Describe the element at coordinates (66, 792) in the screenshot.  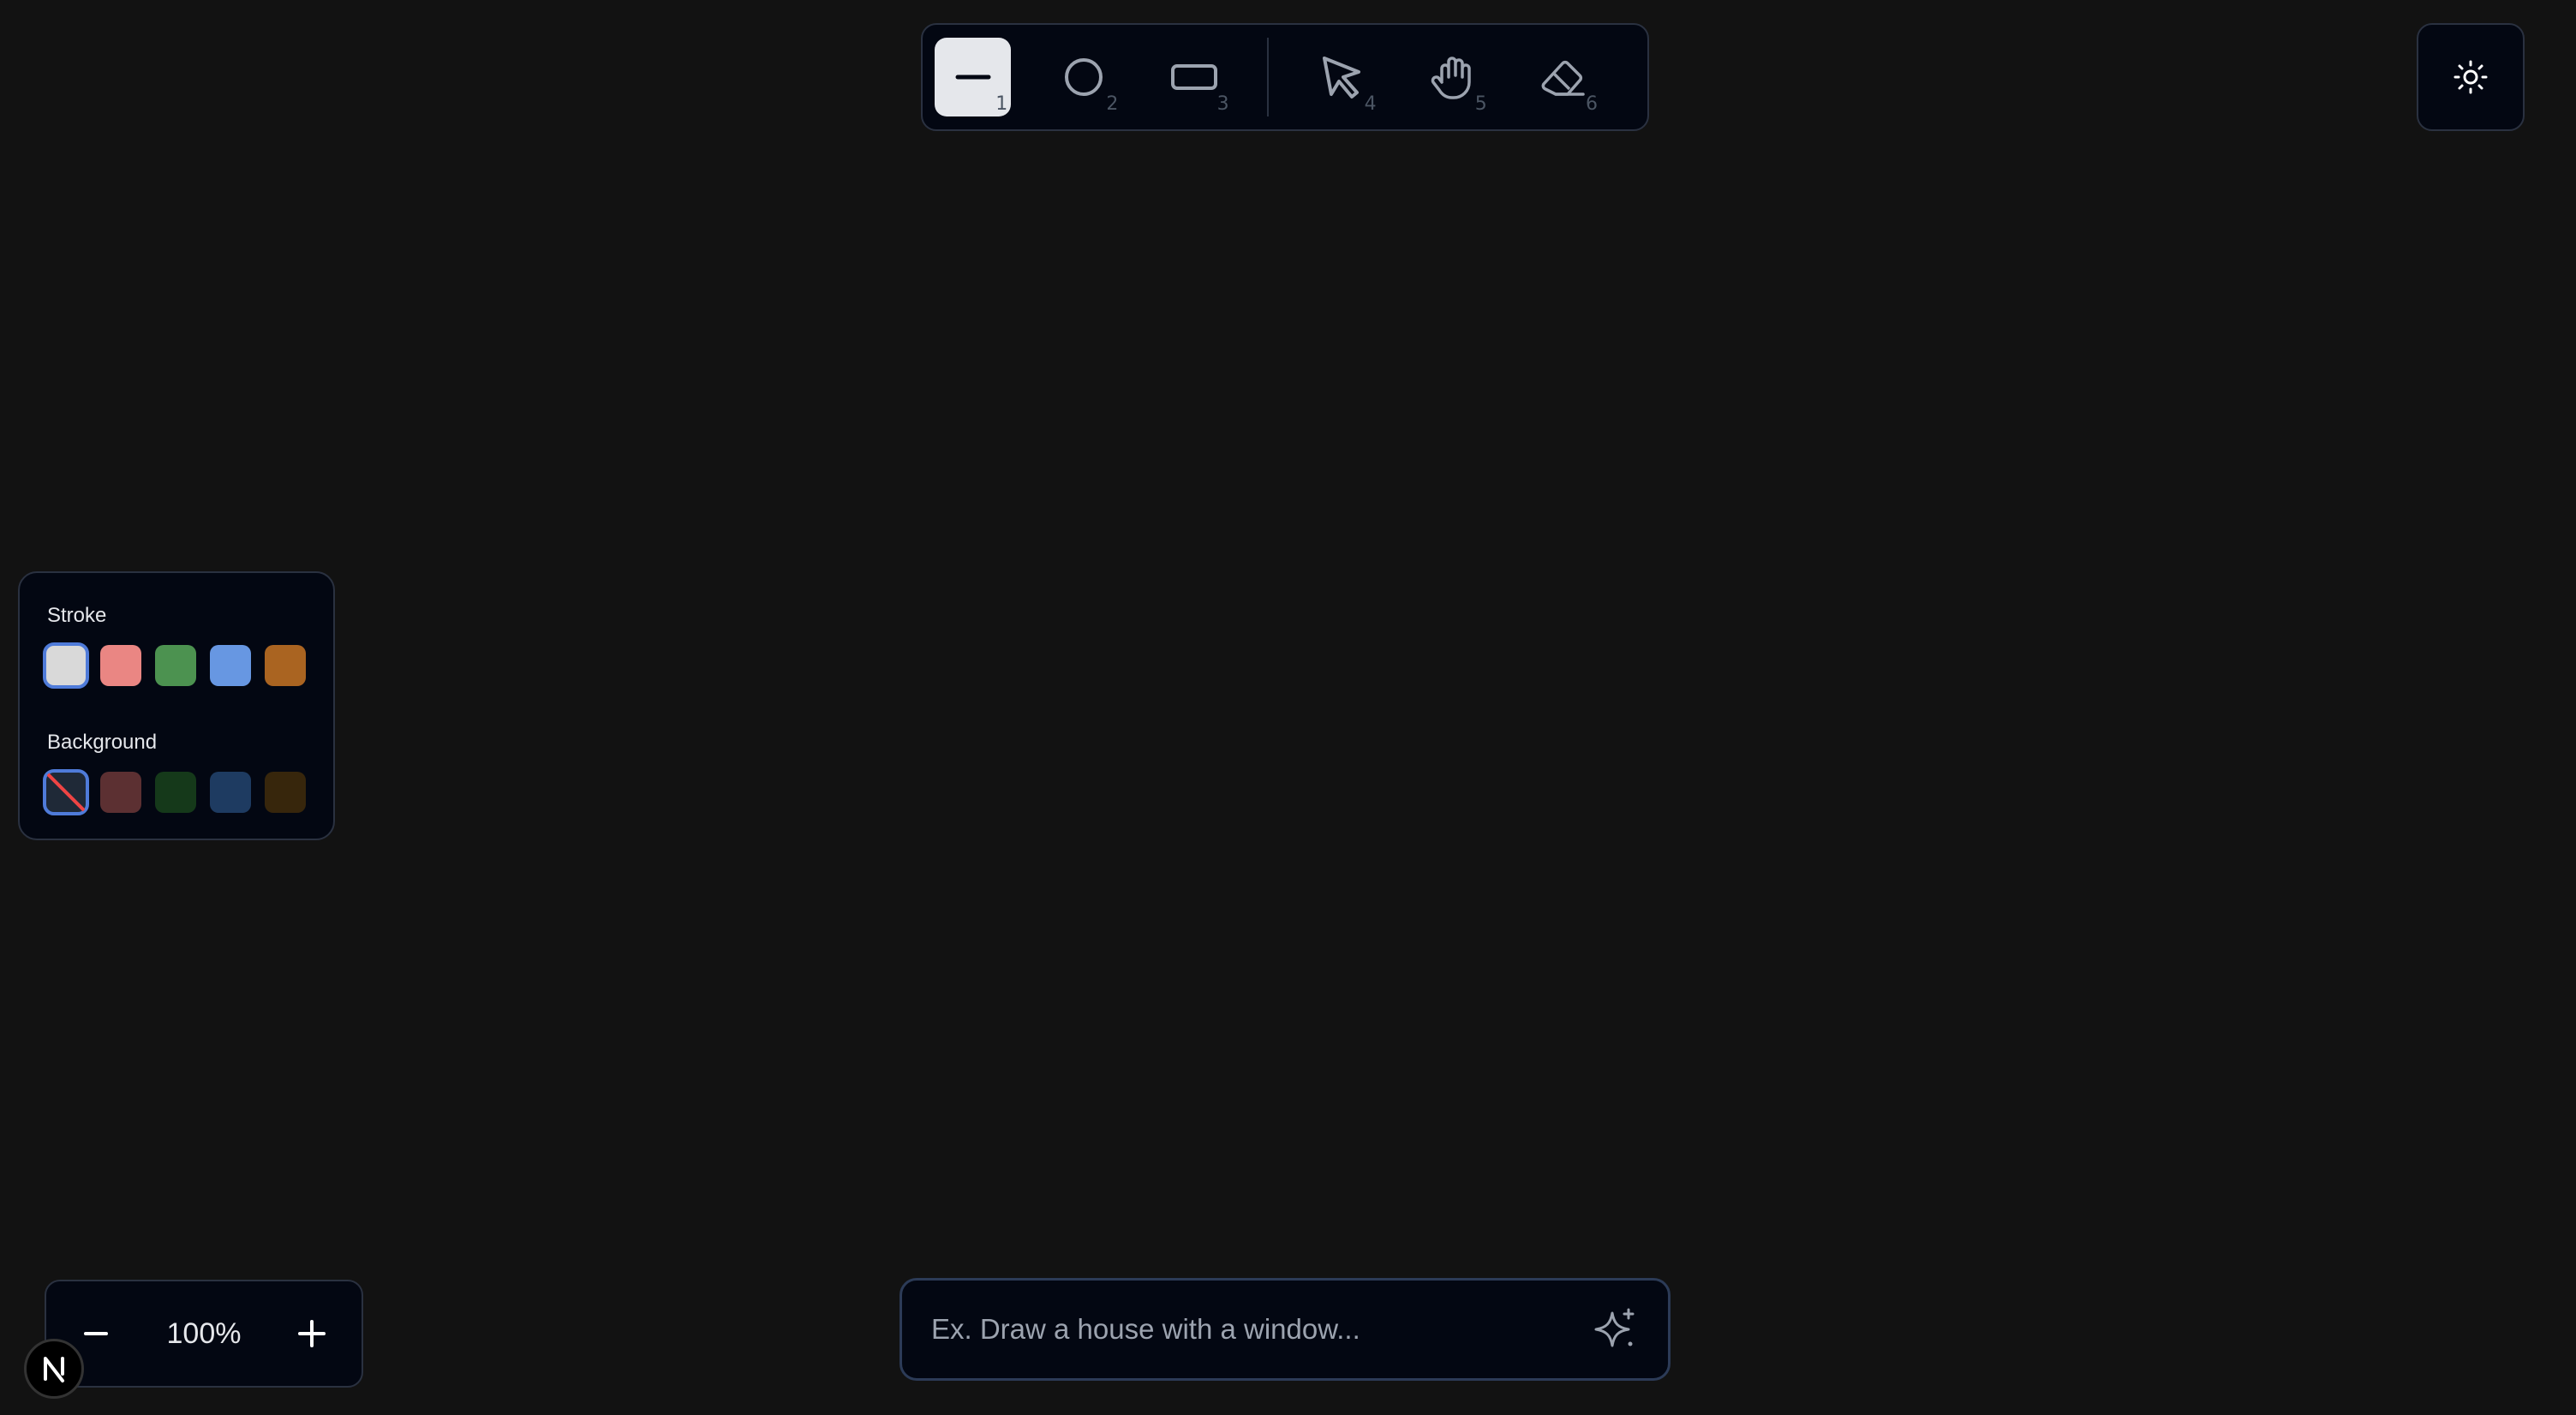
I see `background-swatch-transparent` at that location.